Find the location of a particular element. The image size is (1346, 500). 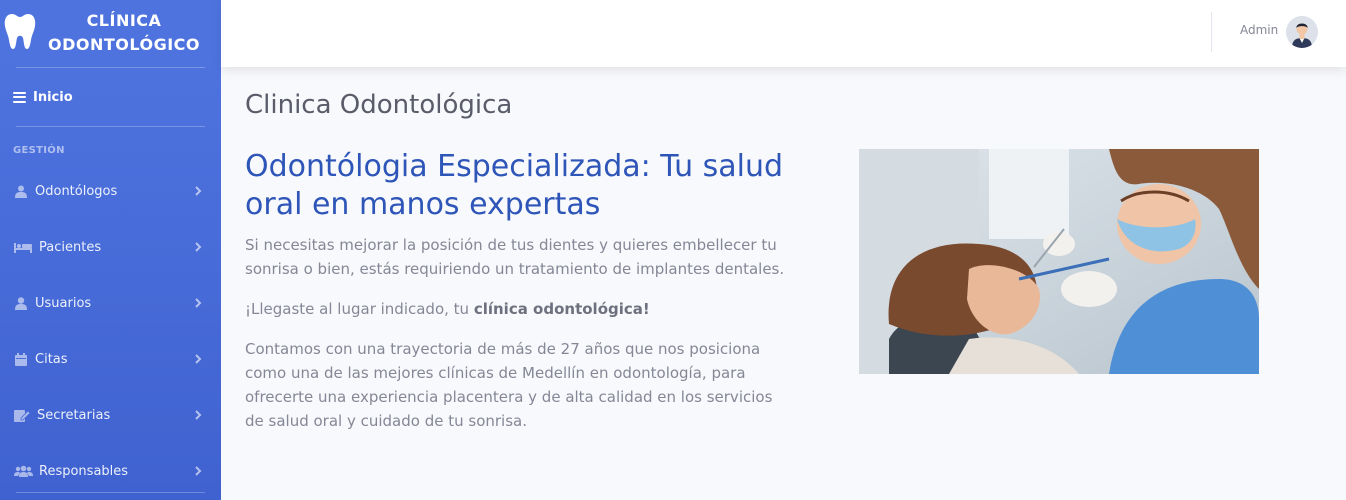

sidebar-item-label: Odontólogos is located at coordinates (76, 191).